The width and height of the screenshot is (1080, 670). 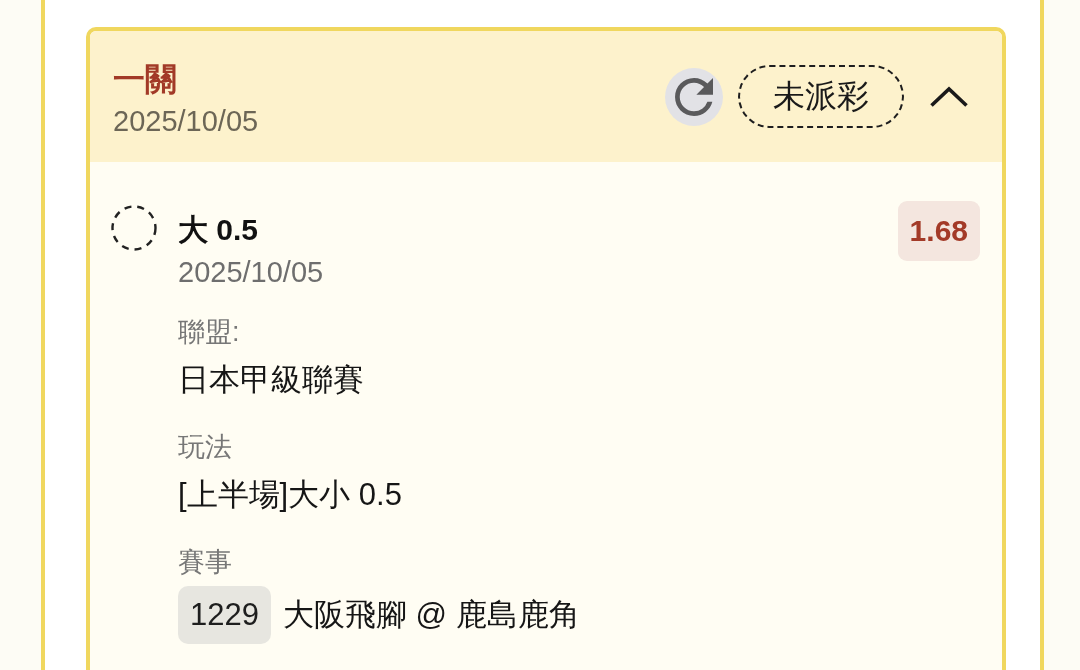 I want to click on selection-pick: 大 0.5, so click(x=218, y=230).